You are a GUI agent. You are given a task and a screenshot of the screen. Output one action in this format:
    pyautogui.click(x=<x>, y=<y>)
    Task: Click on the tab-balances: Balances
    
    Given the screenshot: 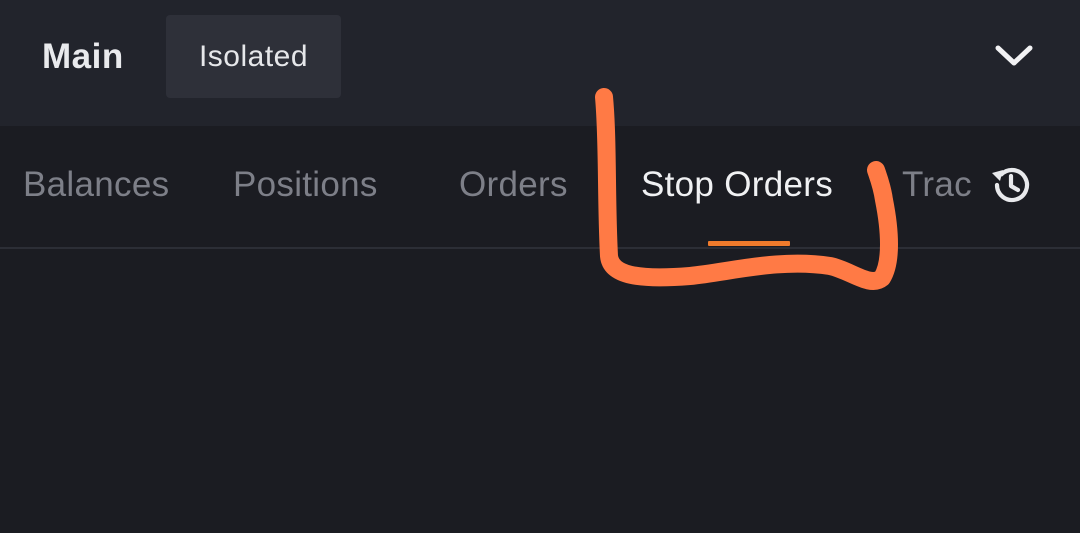 What is the action you would take?
    pyautogui.click(x=96, y=185)
    